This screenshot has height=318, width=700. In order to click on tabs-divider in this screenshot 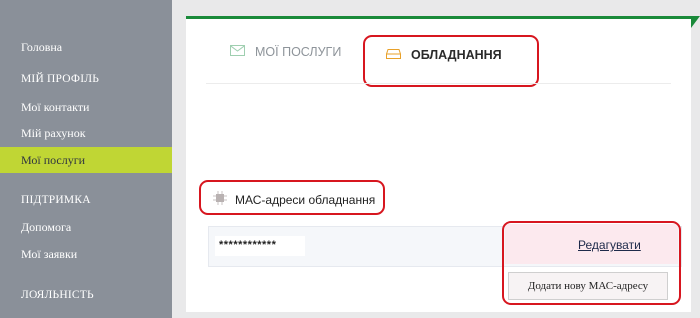, I will do `click(438, 83)`.